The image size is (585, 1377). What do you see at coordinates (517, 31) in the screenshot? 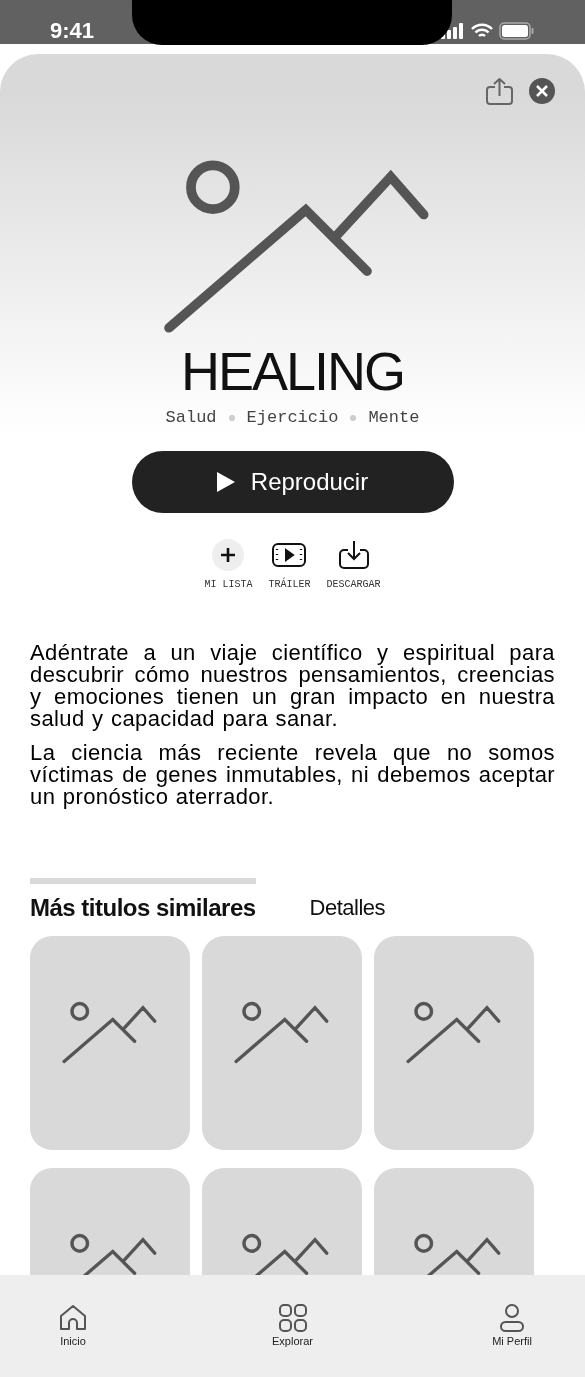
I see `battery-icon` at bounding box center [517, 31].